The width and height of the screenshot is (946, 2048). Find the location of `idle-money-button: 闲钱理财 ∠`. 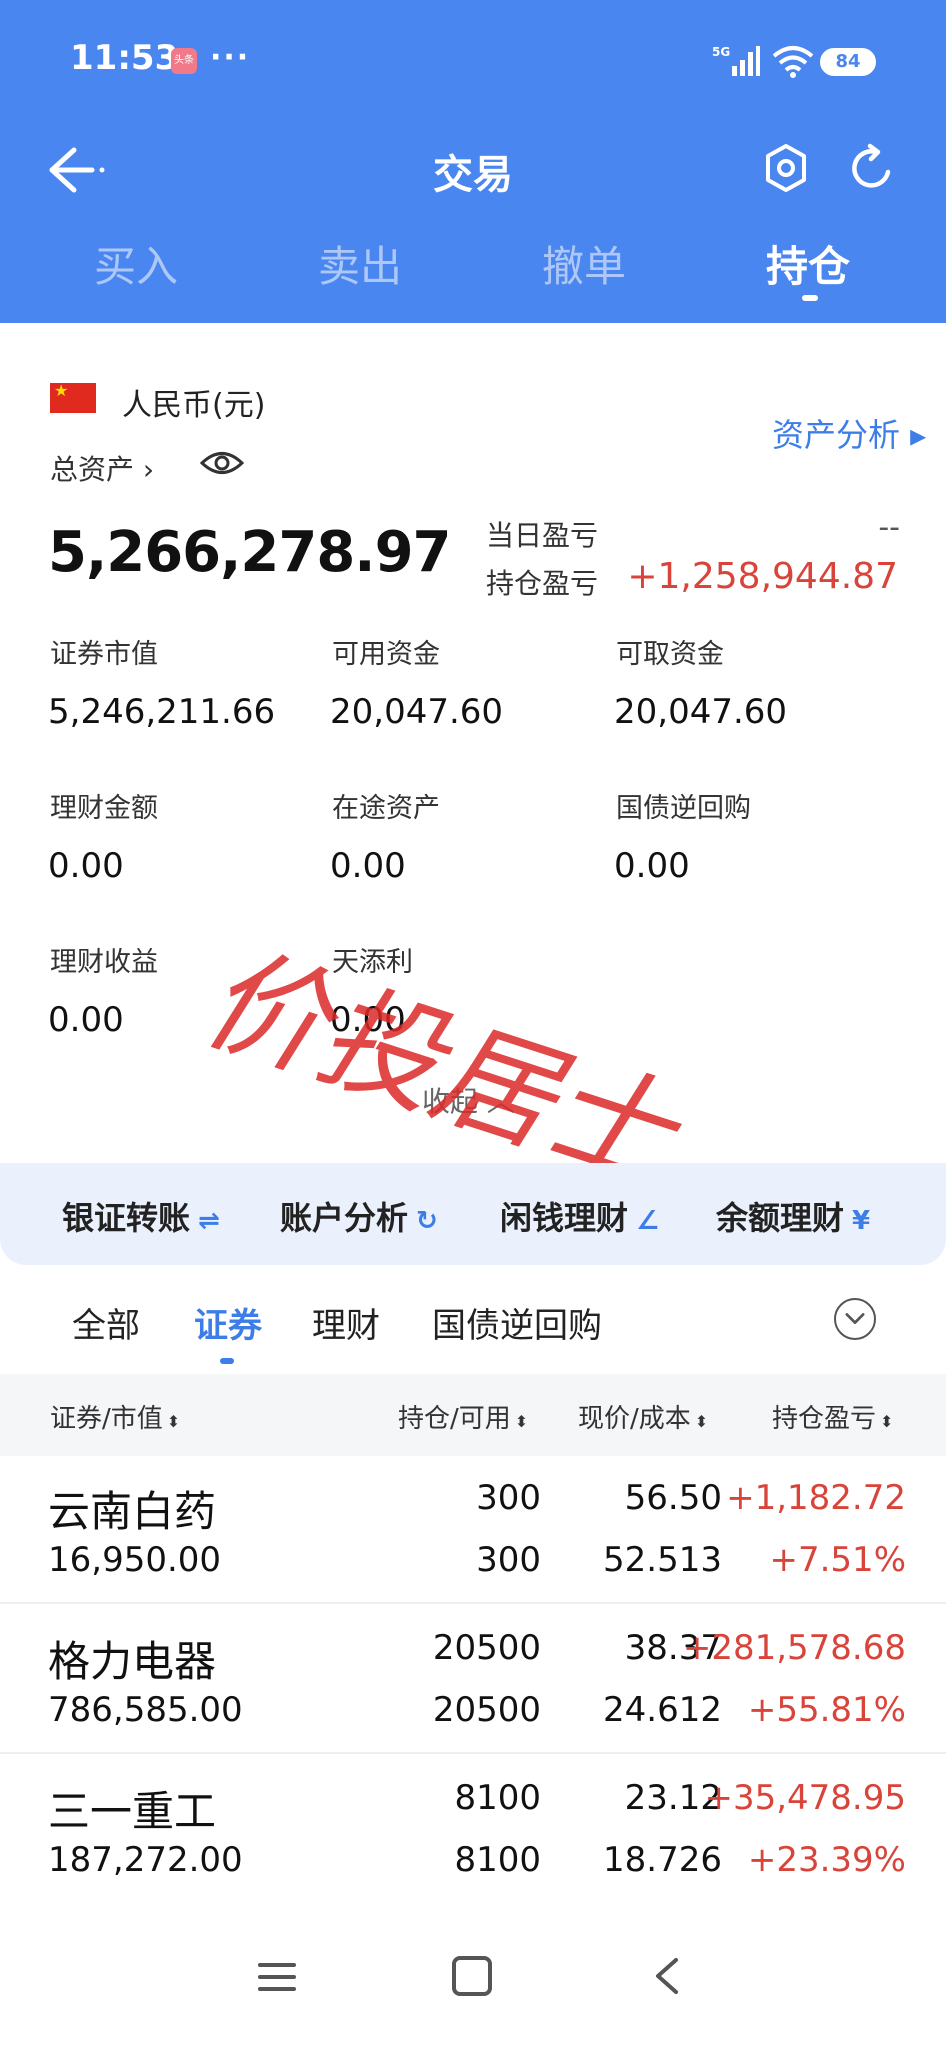

idle-money-button: 闲钱理财 ∠ is located at coordinates (579, 1216).